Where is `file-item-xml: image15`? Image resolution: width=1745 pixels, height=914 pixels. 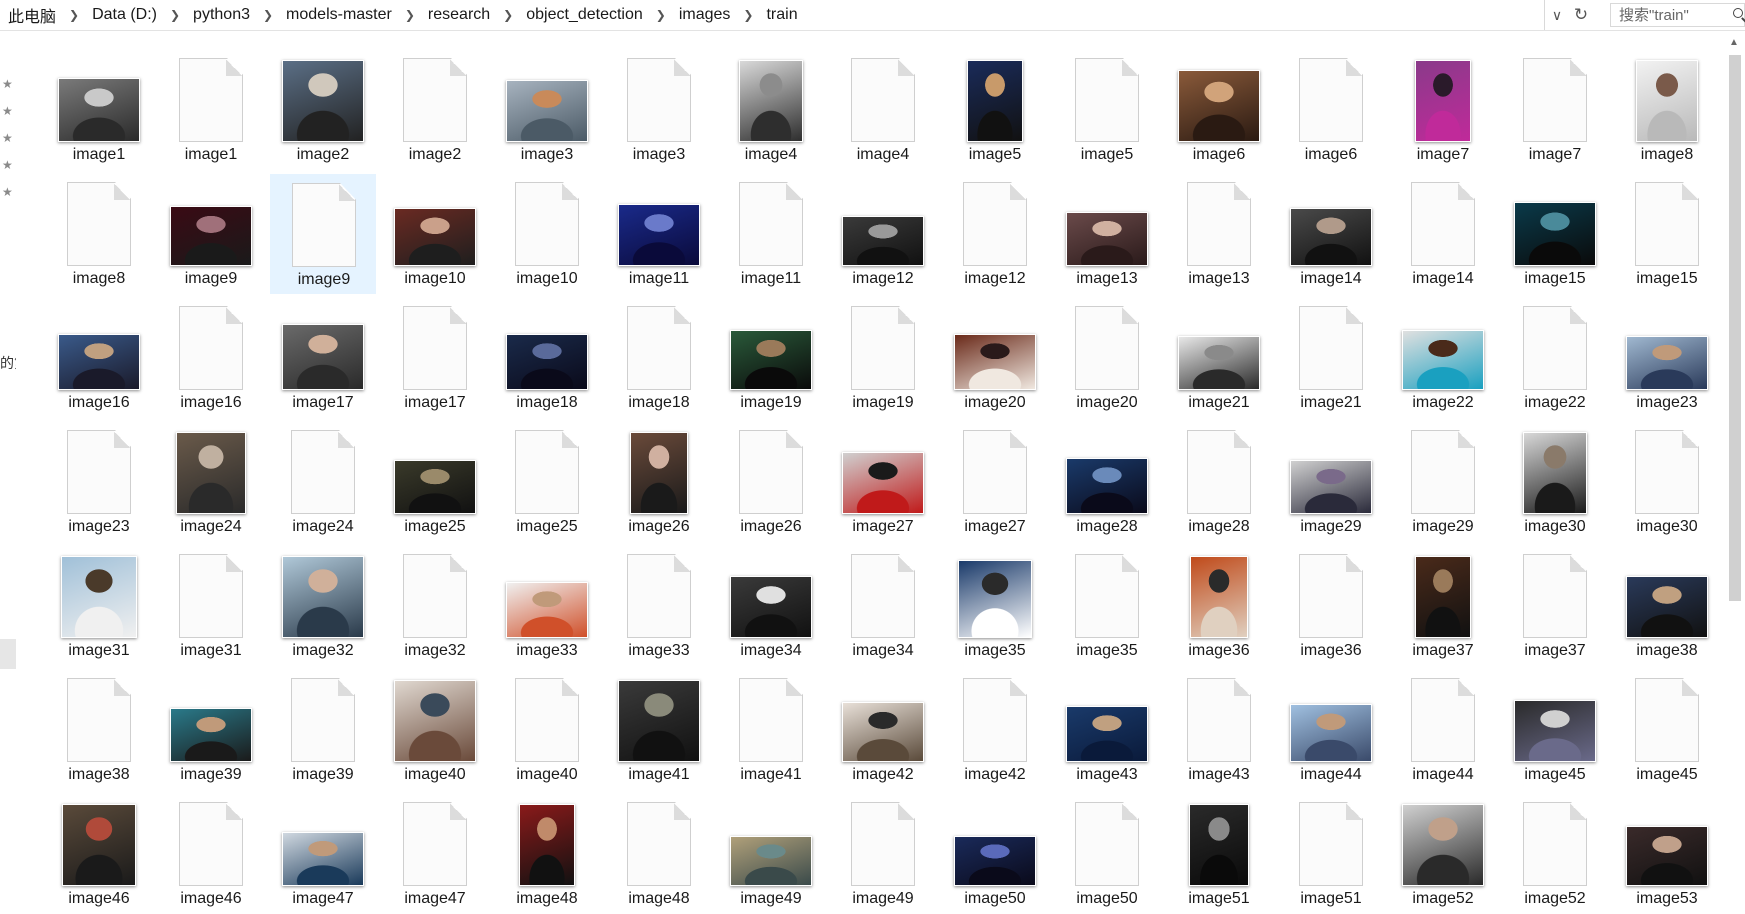
file-item-xml: image15 is located at coordinates (1667, 234).